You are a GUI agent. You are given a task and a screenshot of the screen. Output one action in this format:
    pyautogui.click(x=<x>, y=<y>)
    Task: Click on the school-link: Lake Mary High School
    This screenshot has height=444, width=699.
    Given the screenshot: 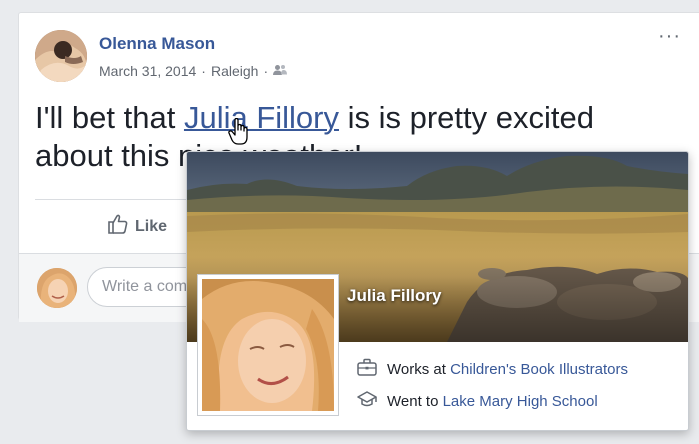 What is the action you would take?
    pyautogui.click(x=520, y=401)
    